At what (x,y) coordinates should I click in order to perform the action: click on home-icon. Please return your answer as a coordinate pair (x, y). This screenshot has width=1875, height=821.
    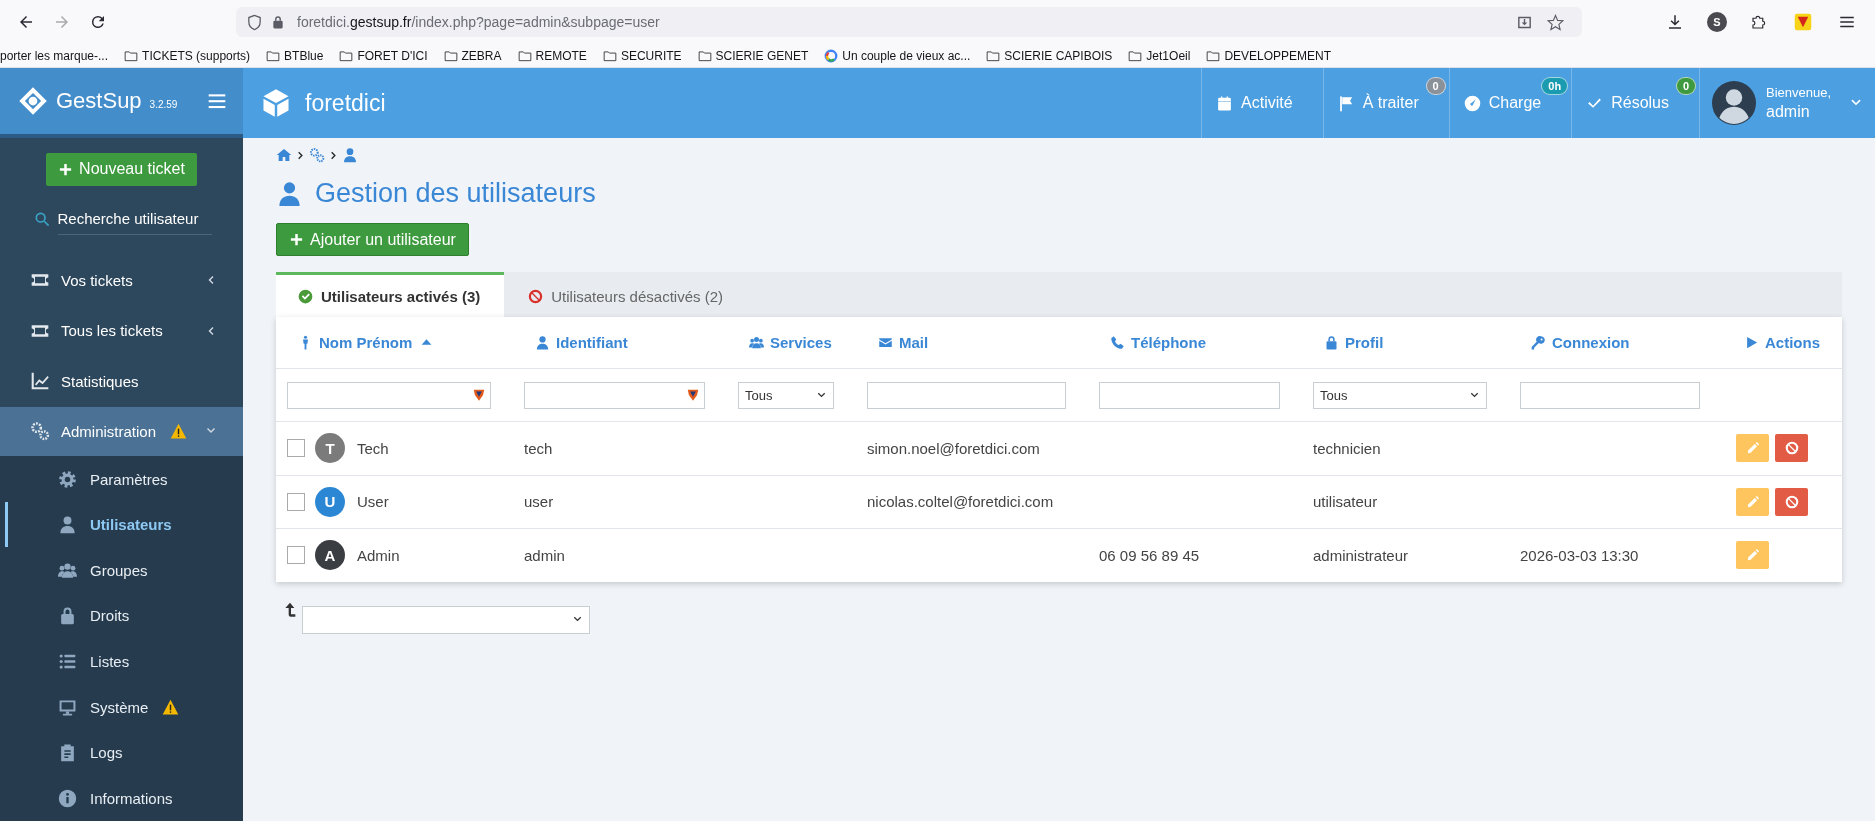
    Looking at the image, I should click on (284, 155).